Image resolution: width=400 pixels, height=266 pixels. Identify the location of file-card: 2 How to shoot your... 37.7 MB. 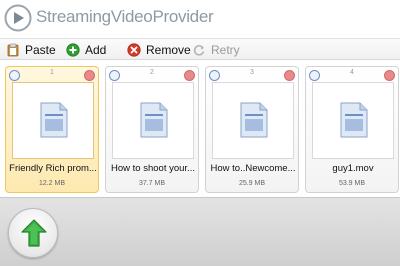
(152, 129).